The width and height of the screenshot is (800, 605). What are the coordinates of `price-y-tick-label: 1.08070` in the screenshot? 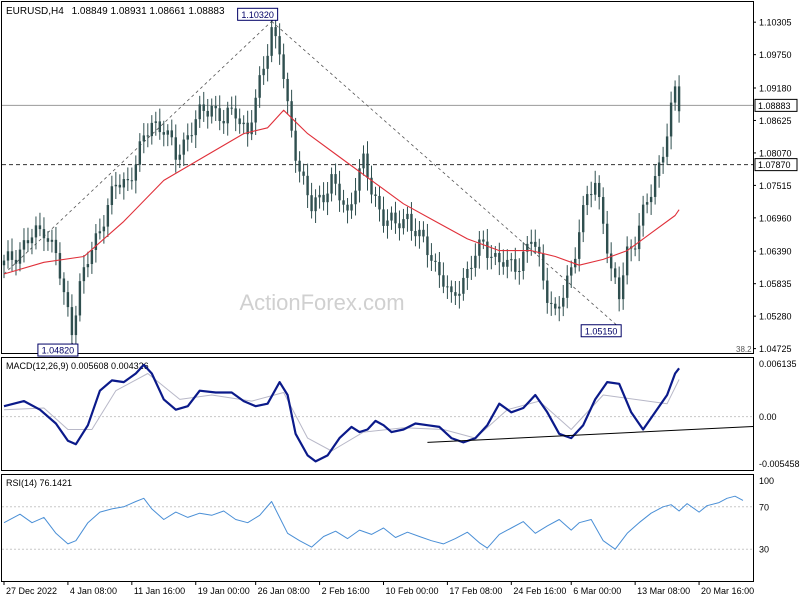 It's located at (775, 153).